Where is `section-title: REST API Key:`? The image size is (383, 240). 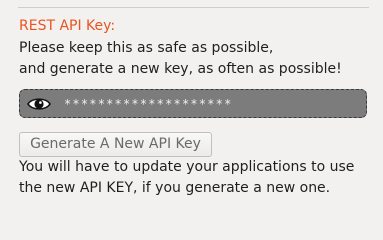 section-title: REST API Key: is located at coordinates (67, 26).